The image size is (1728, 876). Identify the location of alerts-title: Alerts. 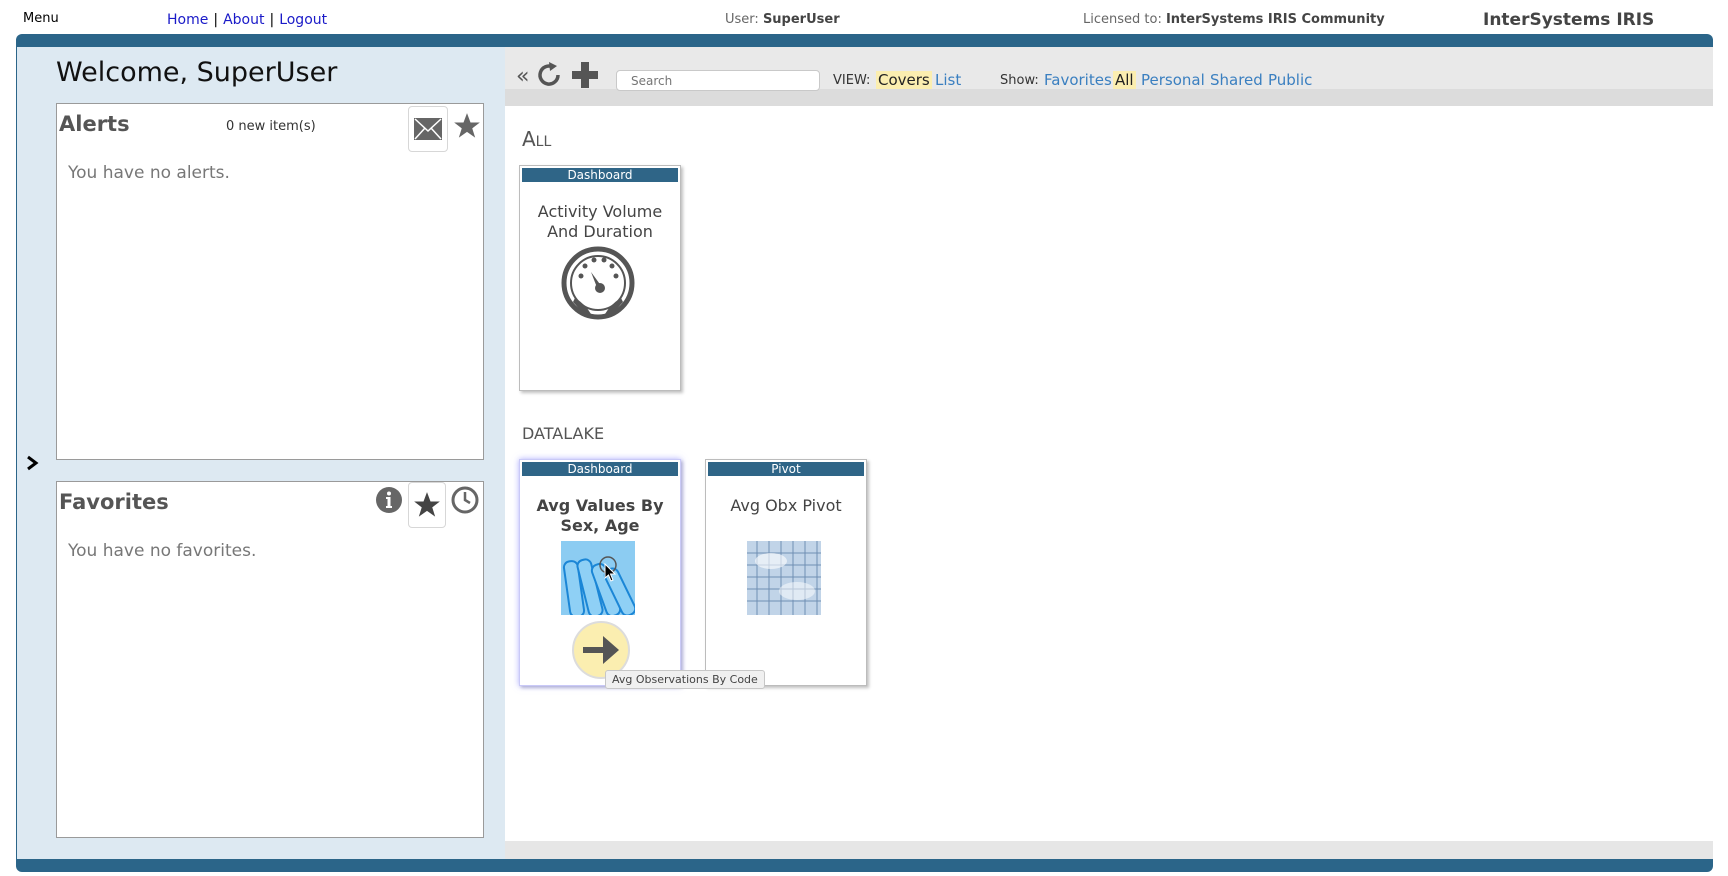
(94, 124).